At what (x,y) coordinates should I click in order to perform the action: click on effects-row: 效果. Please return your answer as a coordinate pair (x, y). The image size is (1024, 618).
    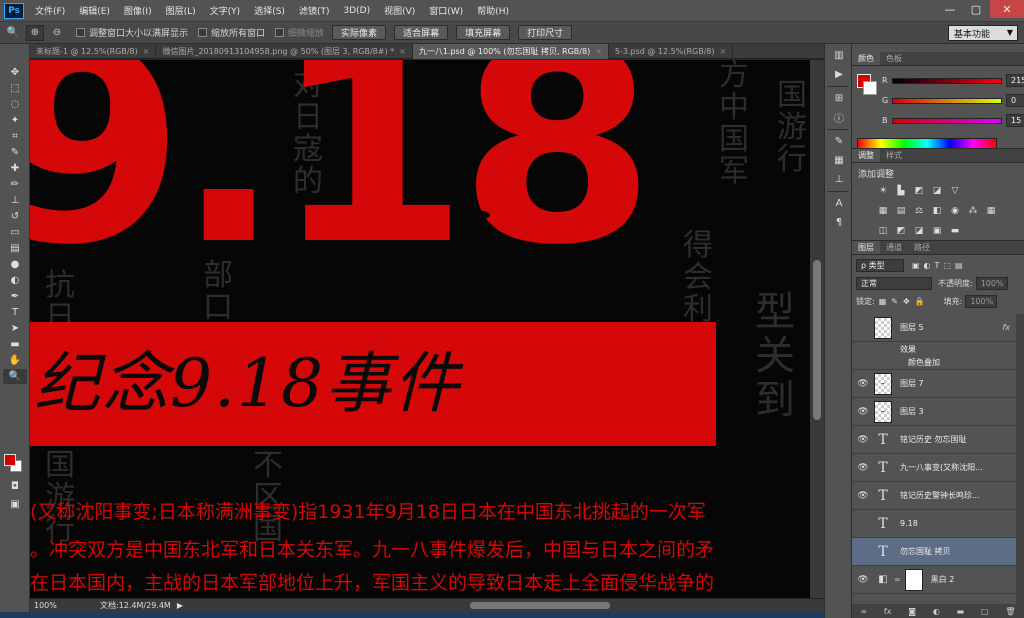
    Looking at the image, I should click on (934, 349).